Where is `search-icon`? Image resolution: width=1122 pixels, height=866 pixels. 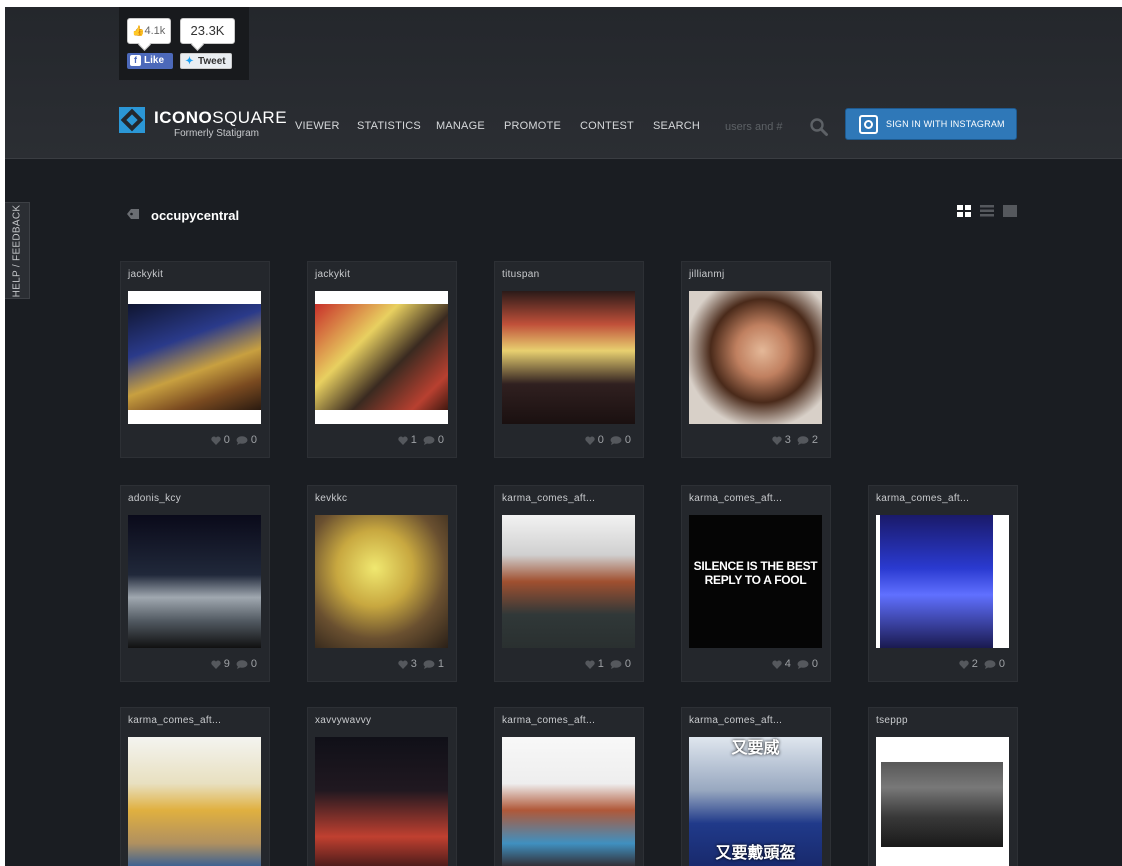 search-icon is located at coordinates (819, 127).